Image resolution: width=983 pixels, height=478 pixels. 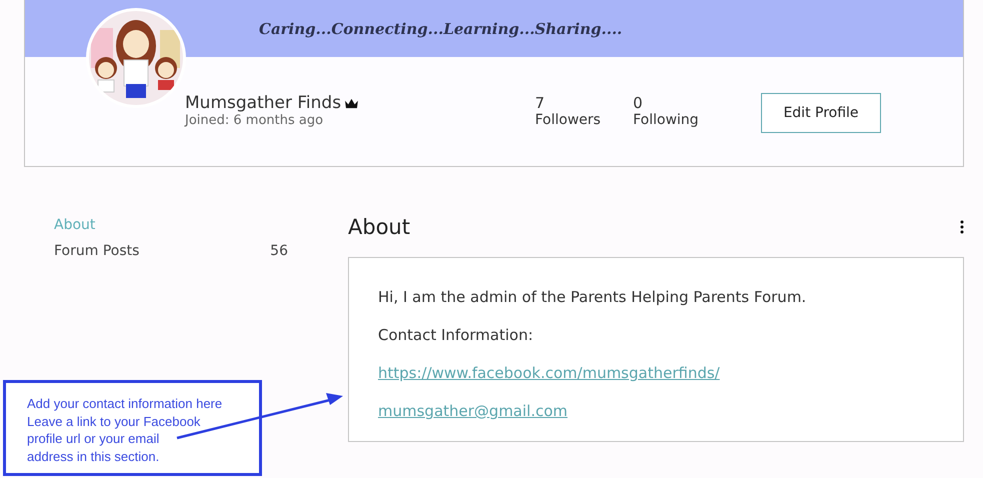 I want to click on annotation-text: address in this section., so click(x=93, y=456).